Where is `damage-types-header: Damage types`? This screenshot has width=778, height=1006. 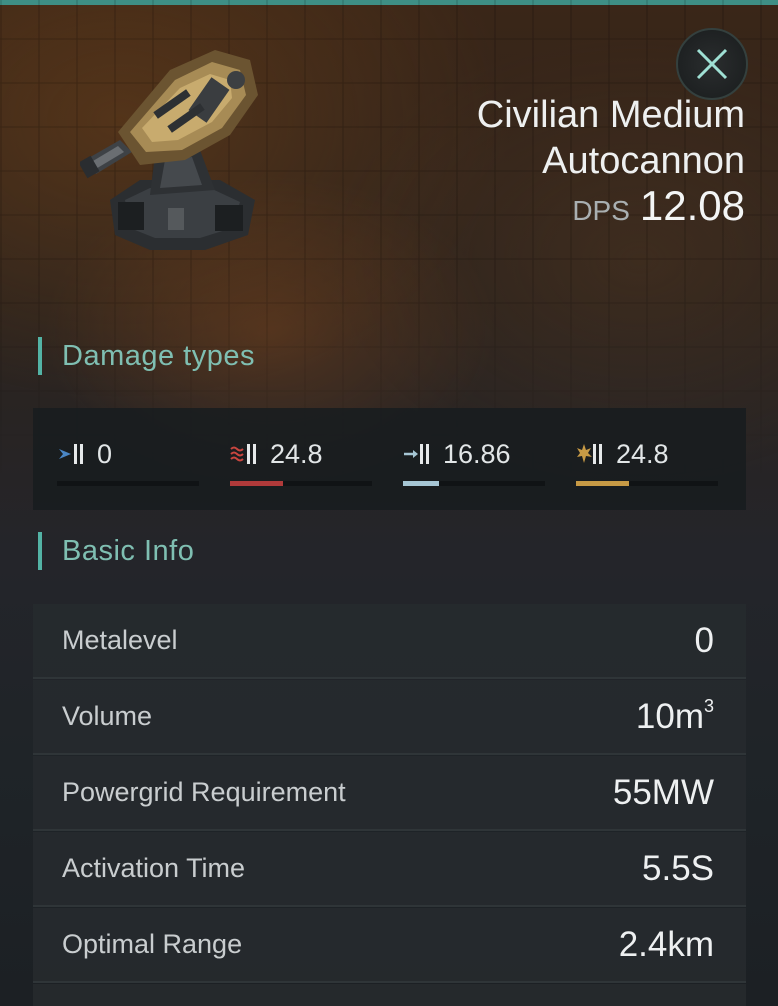
damage-types-header: Damage types is located at coordinates (146, 356).